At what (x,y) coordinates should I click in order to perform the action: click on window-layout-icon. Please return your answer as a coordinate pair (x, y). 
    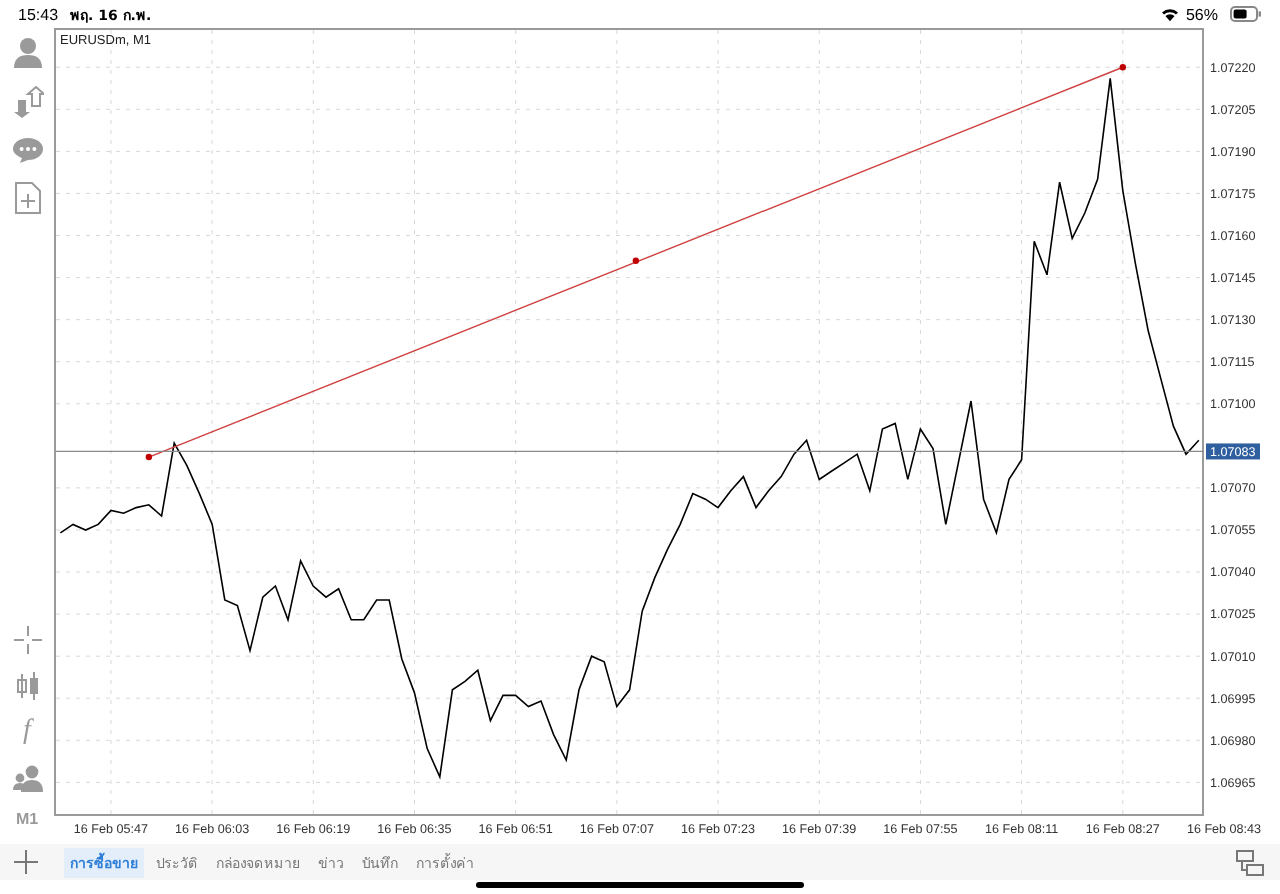
    Looking at the image, I should click on (1250, 862).